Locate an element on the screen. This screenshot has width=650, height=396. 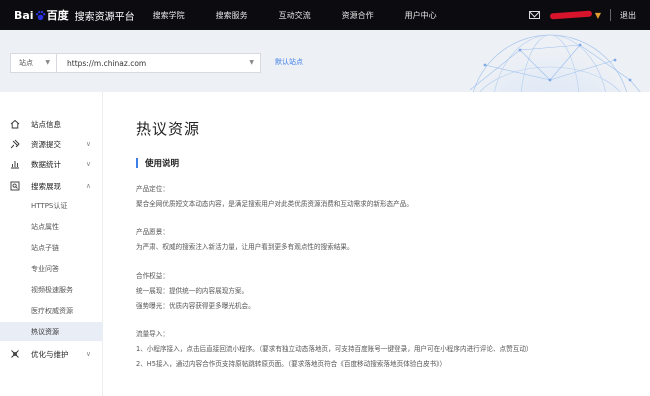
site-selector: 站点 ▼ https://m.chinaz.com ▼ is located at coordinates (135, 63).